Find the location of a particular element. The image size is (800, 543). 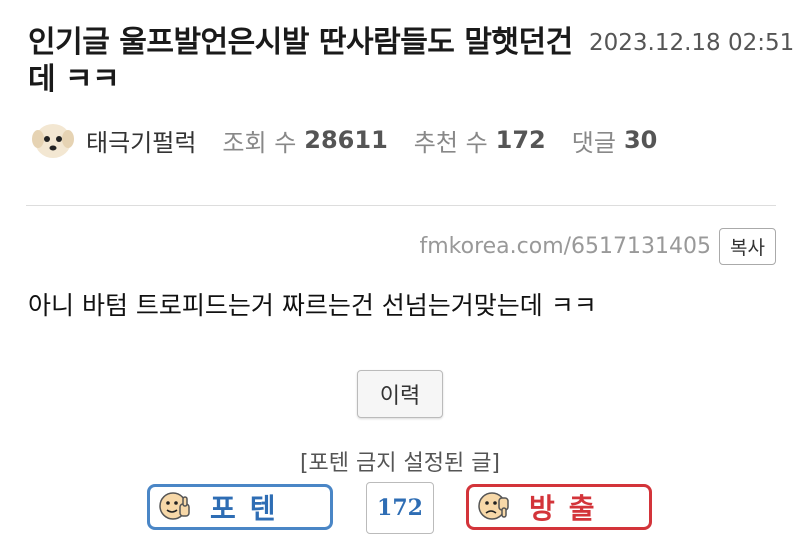

upvote-label: 포텐 is located at coordinates (250, 508).